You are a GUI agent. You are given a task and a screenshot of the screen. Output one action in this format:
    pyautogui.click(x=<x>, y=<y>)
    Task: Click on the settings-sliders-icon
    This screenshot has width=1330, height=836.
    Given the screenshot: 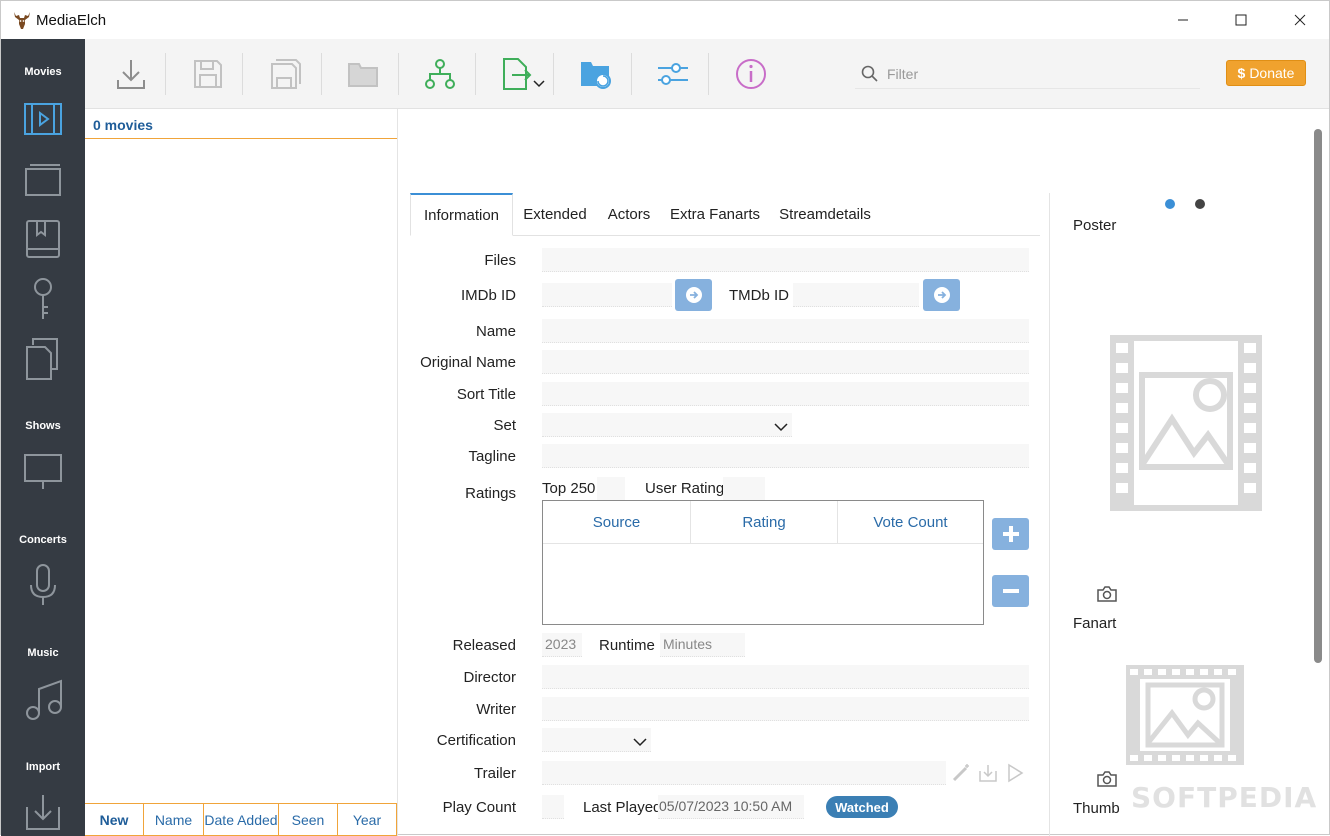 What is the action you would take?
    pyautogui.click(x=673, y=74)
    